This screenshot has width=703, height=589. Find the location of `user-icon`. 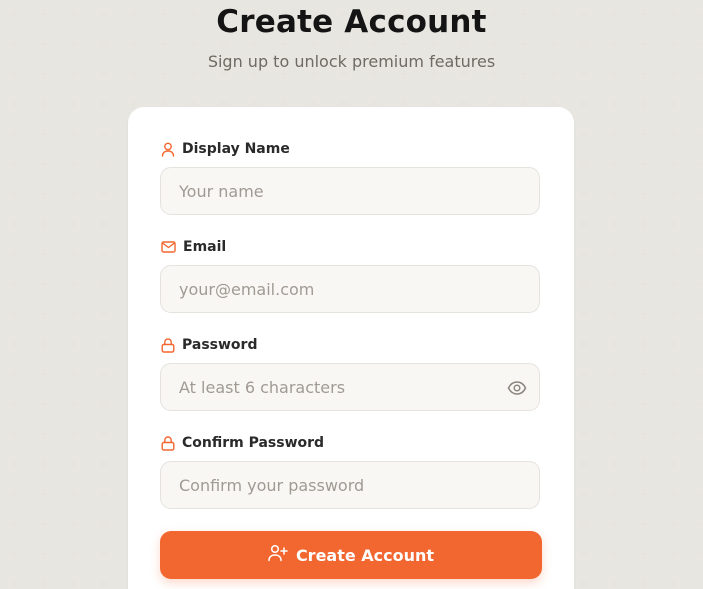

user-icon is located at coordinates (168, 149).